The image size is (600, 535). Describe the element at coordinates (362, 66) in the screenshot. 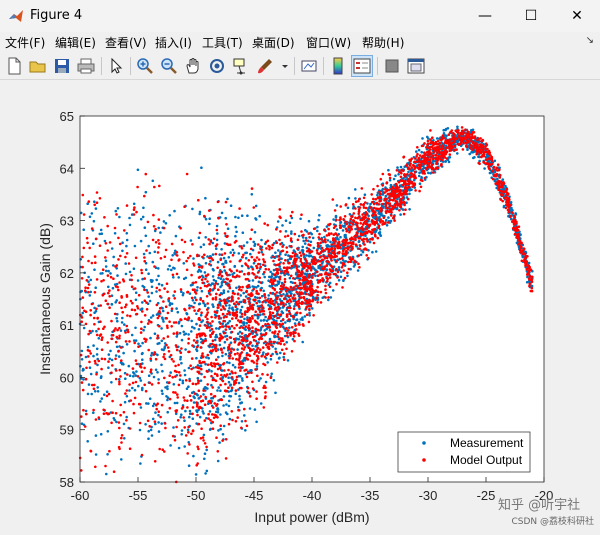

I see `legend-icon` at that location.